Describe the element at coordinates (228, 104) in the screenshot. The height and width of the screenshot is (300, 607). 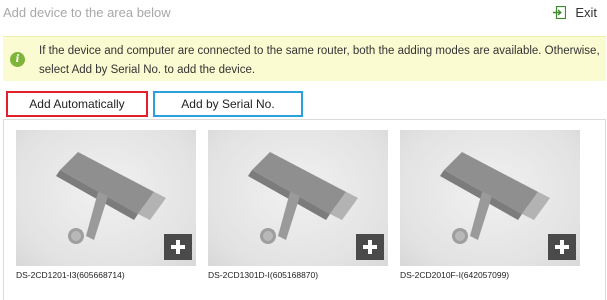
I see `add-by-serial-button: Add by Serial No.` at that location.